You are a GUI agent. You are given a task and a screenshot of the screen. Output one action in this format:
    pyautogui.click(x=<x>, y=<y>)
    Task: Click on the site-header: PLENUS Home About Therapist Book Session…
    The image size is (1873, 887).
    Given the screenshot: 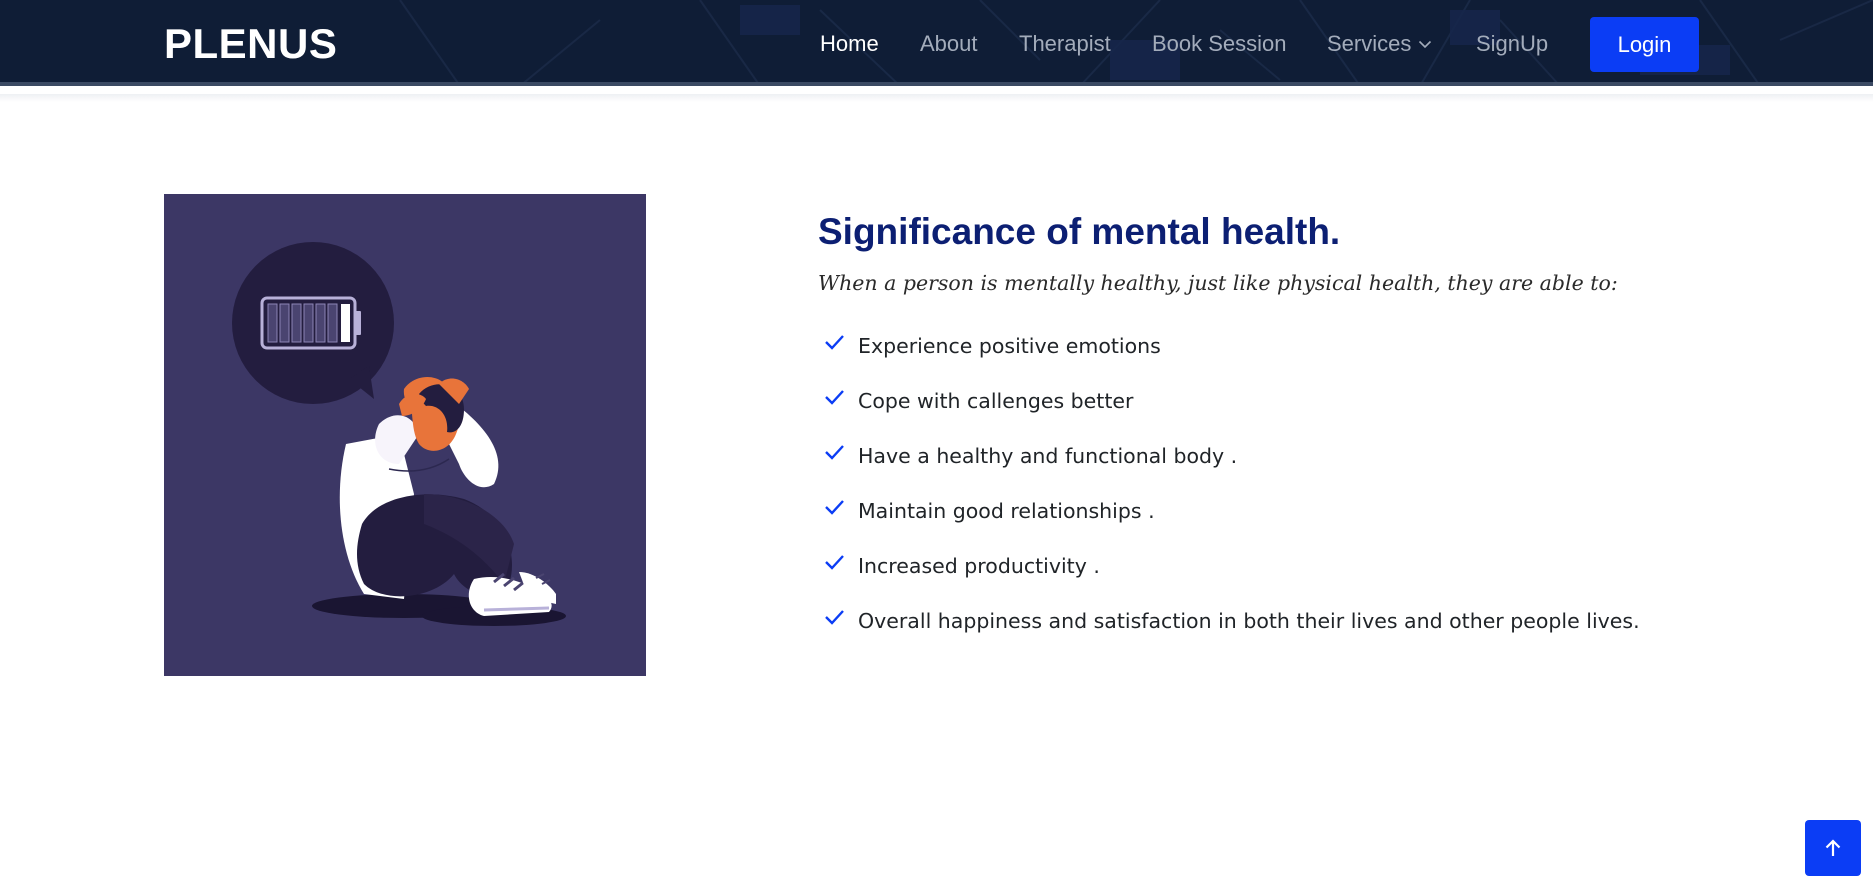 What is the action you would take?
    pyautogui.click(x=936, y=43)
    